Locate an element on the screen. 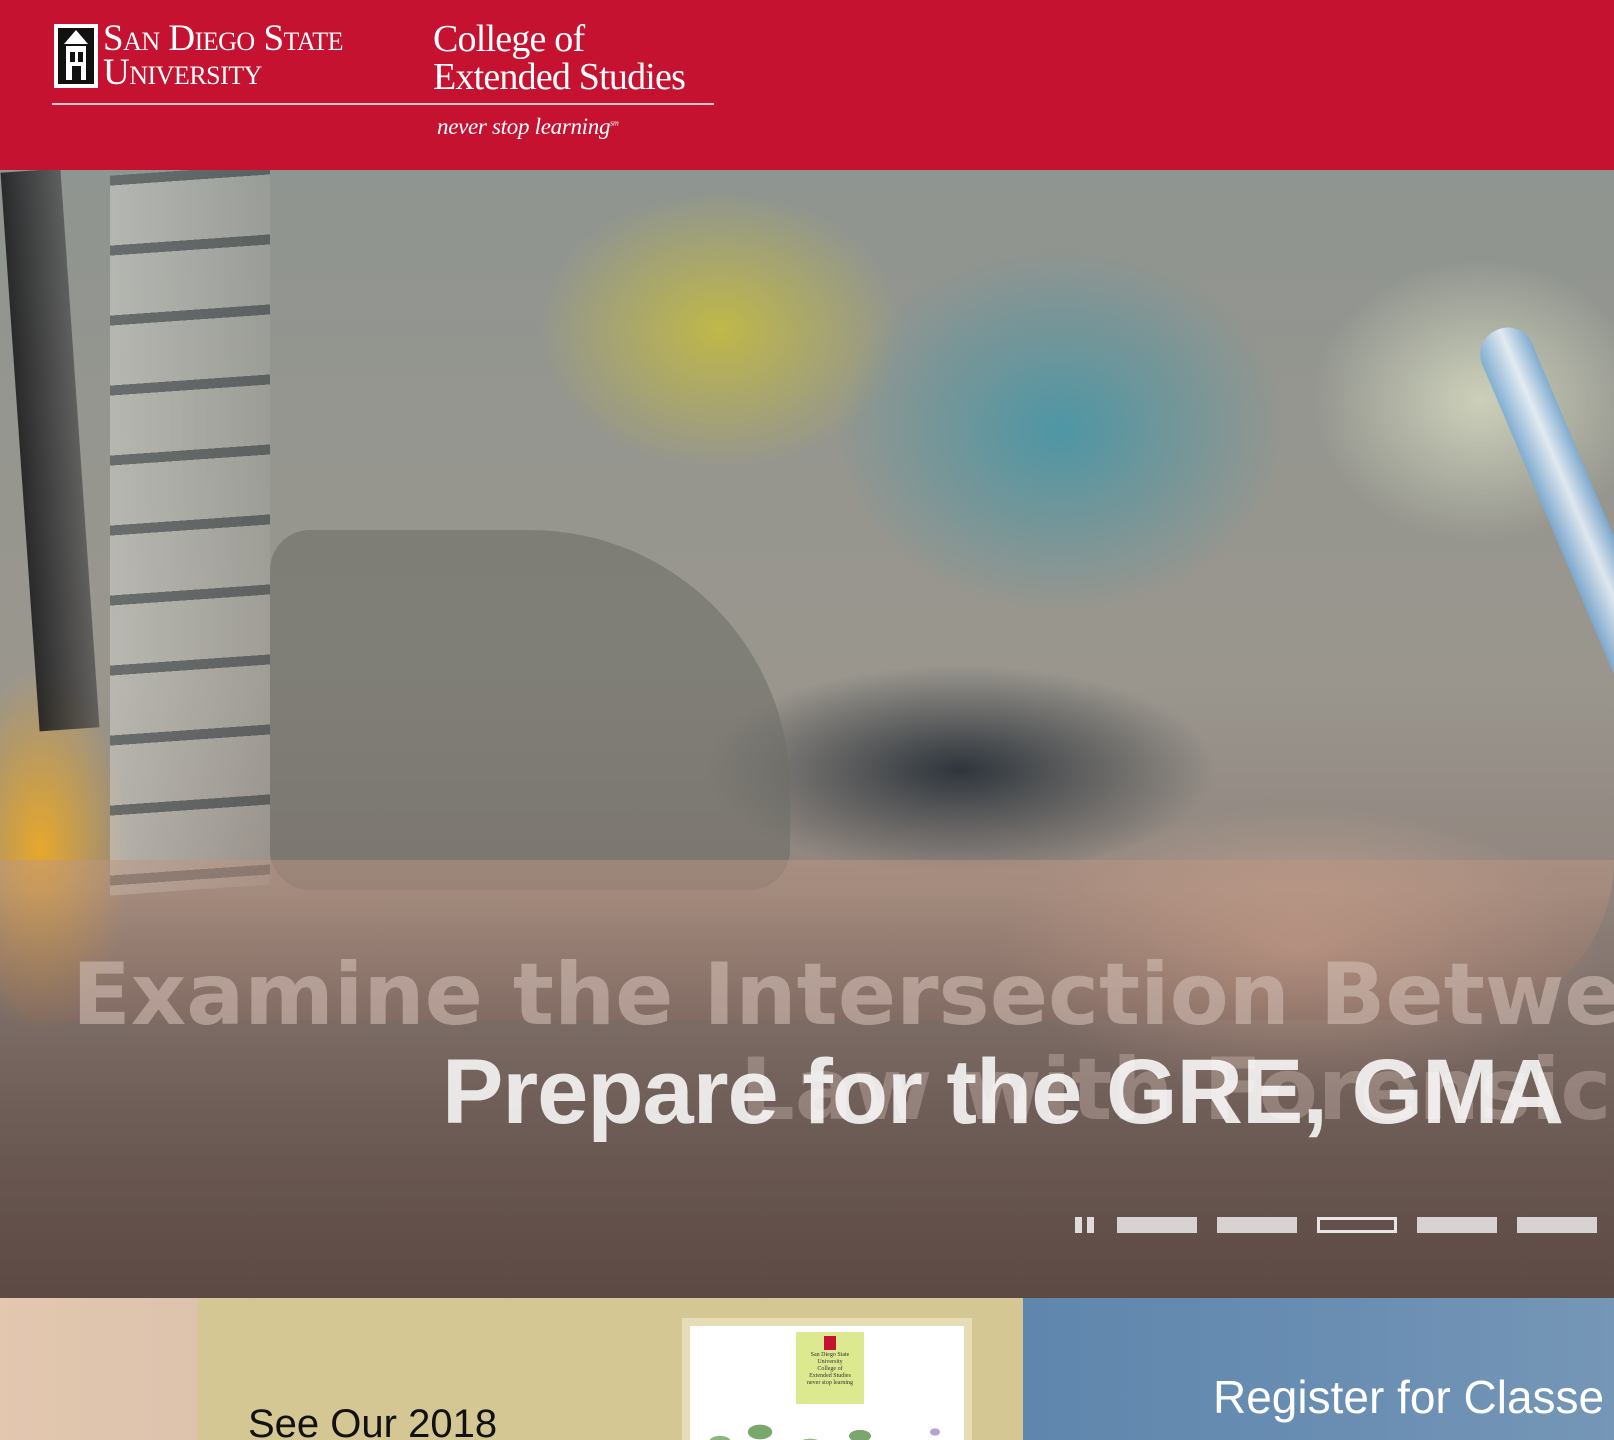 This screenshot has width=1614, height=1440. tagline: never stop learningsm is located at coordinates (528, 127).